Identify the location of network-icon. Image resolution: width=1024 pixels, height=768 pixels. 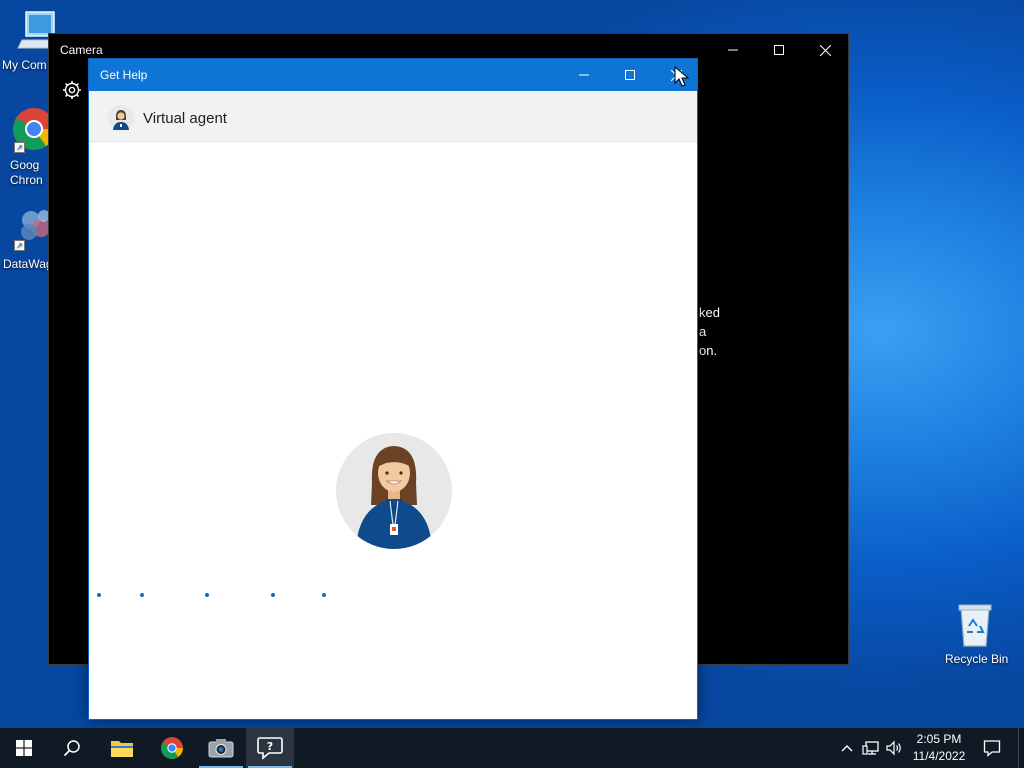
(870, 748).